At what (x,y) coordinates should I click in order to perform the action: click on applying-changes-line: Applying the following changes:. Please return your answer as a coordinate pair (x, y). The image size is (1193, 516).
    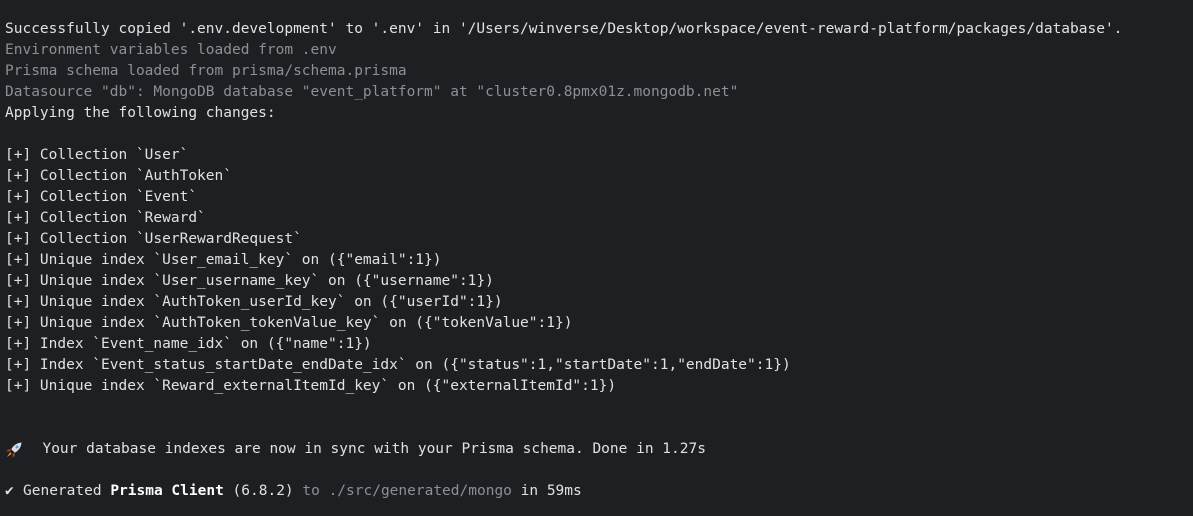
    Looking at the image, I should click on (140, 113).